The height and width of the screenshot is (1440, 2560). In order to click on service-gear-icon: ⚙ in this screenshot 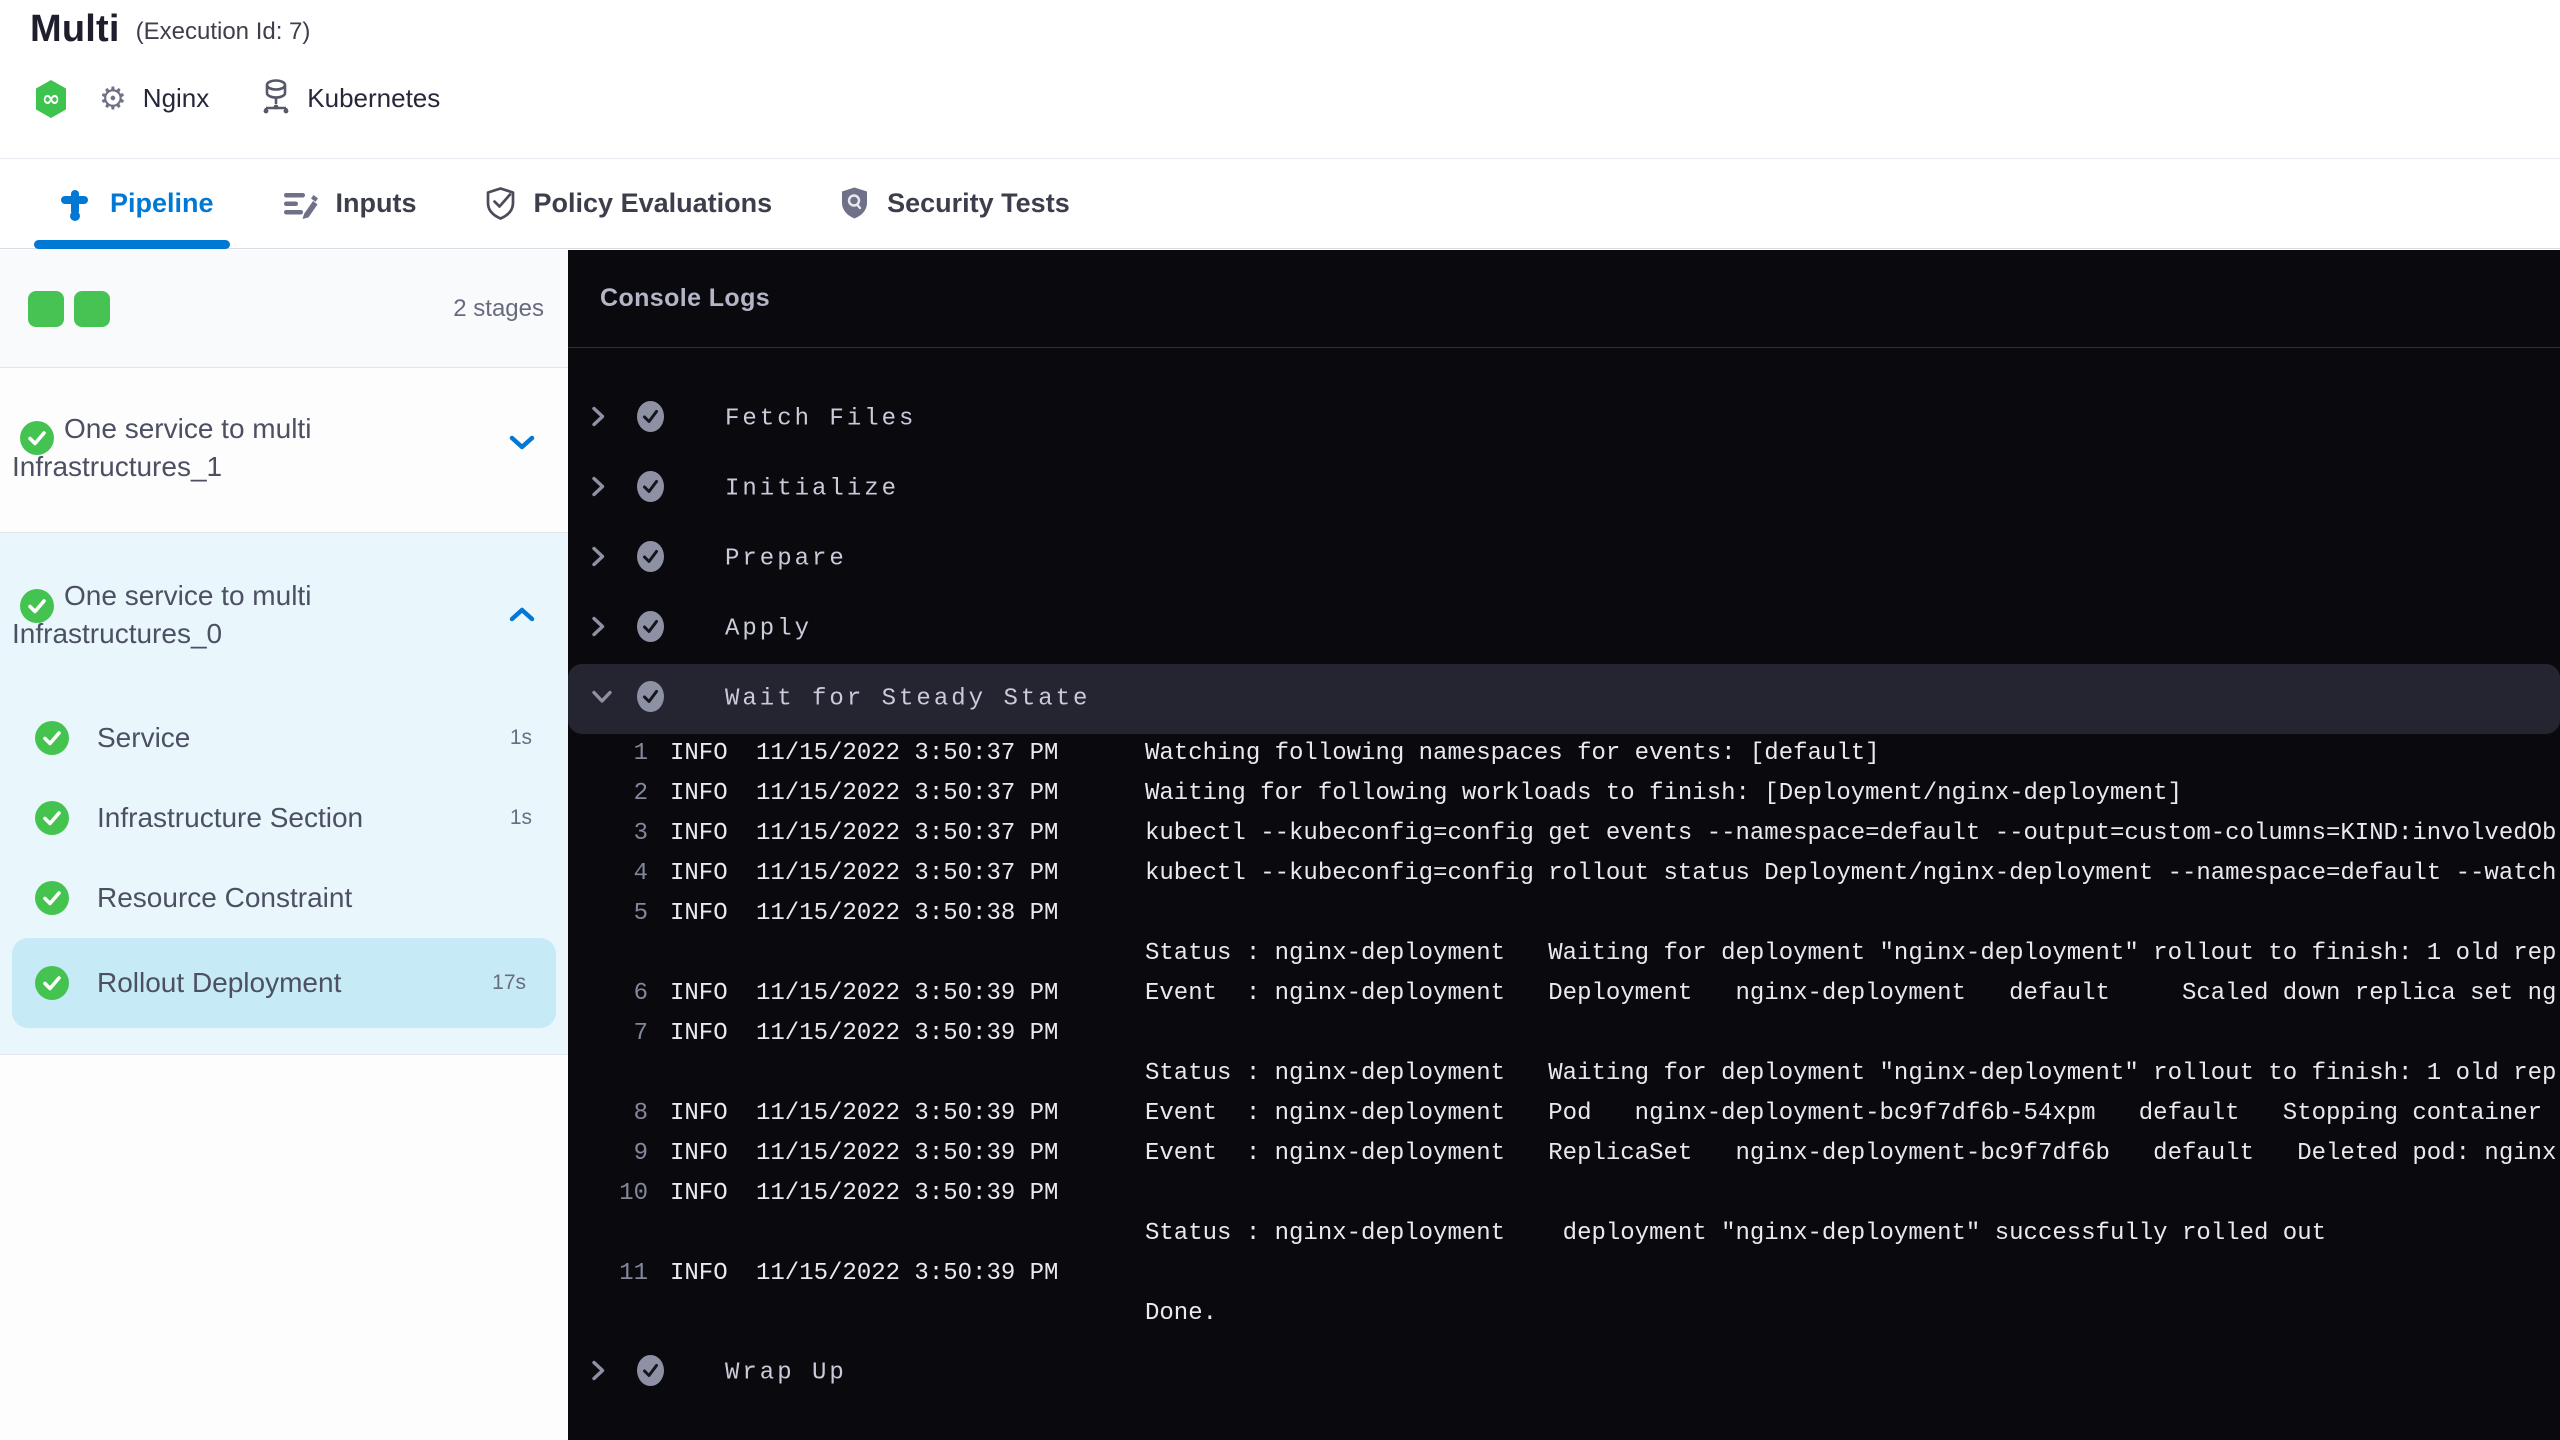, I will do `click(113, 98)`.